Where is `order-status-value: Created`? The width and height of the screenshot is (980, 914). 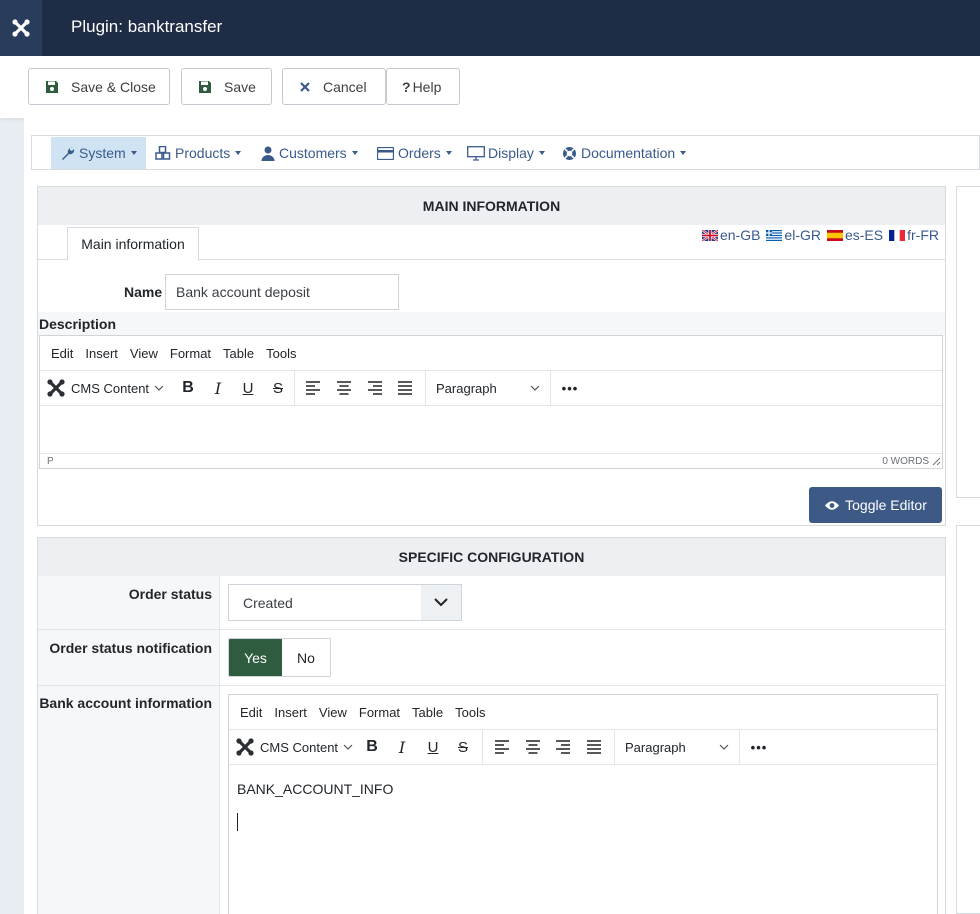
order-status-value: Created is located at coordinates (268, 603).